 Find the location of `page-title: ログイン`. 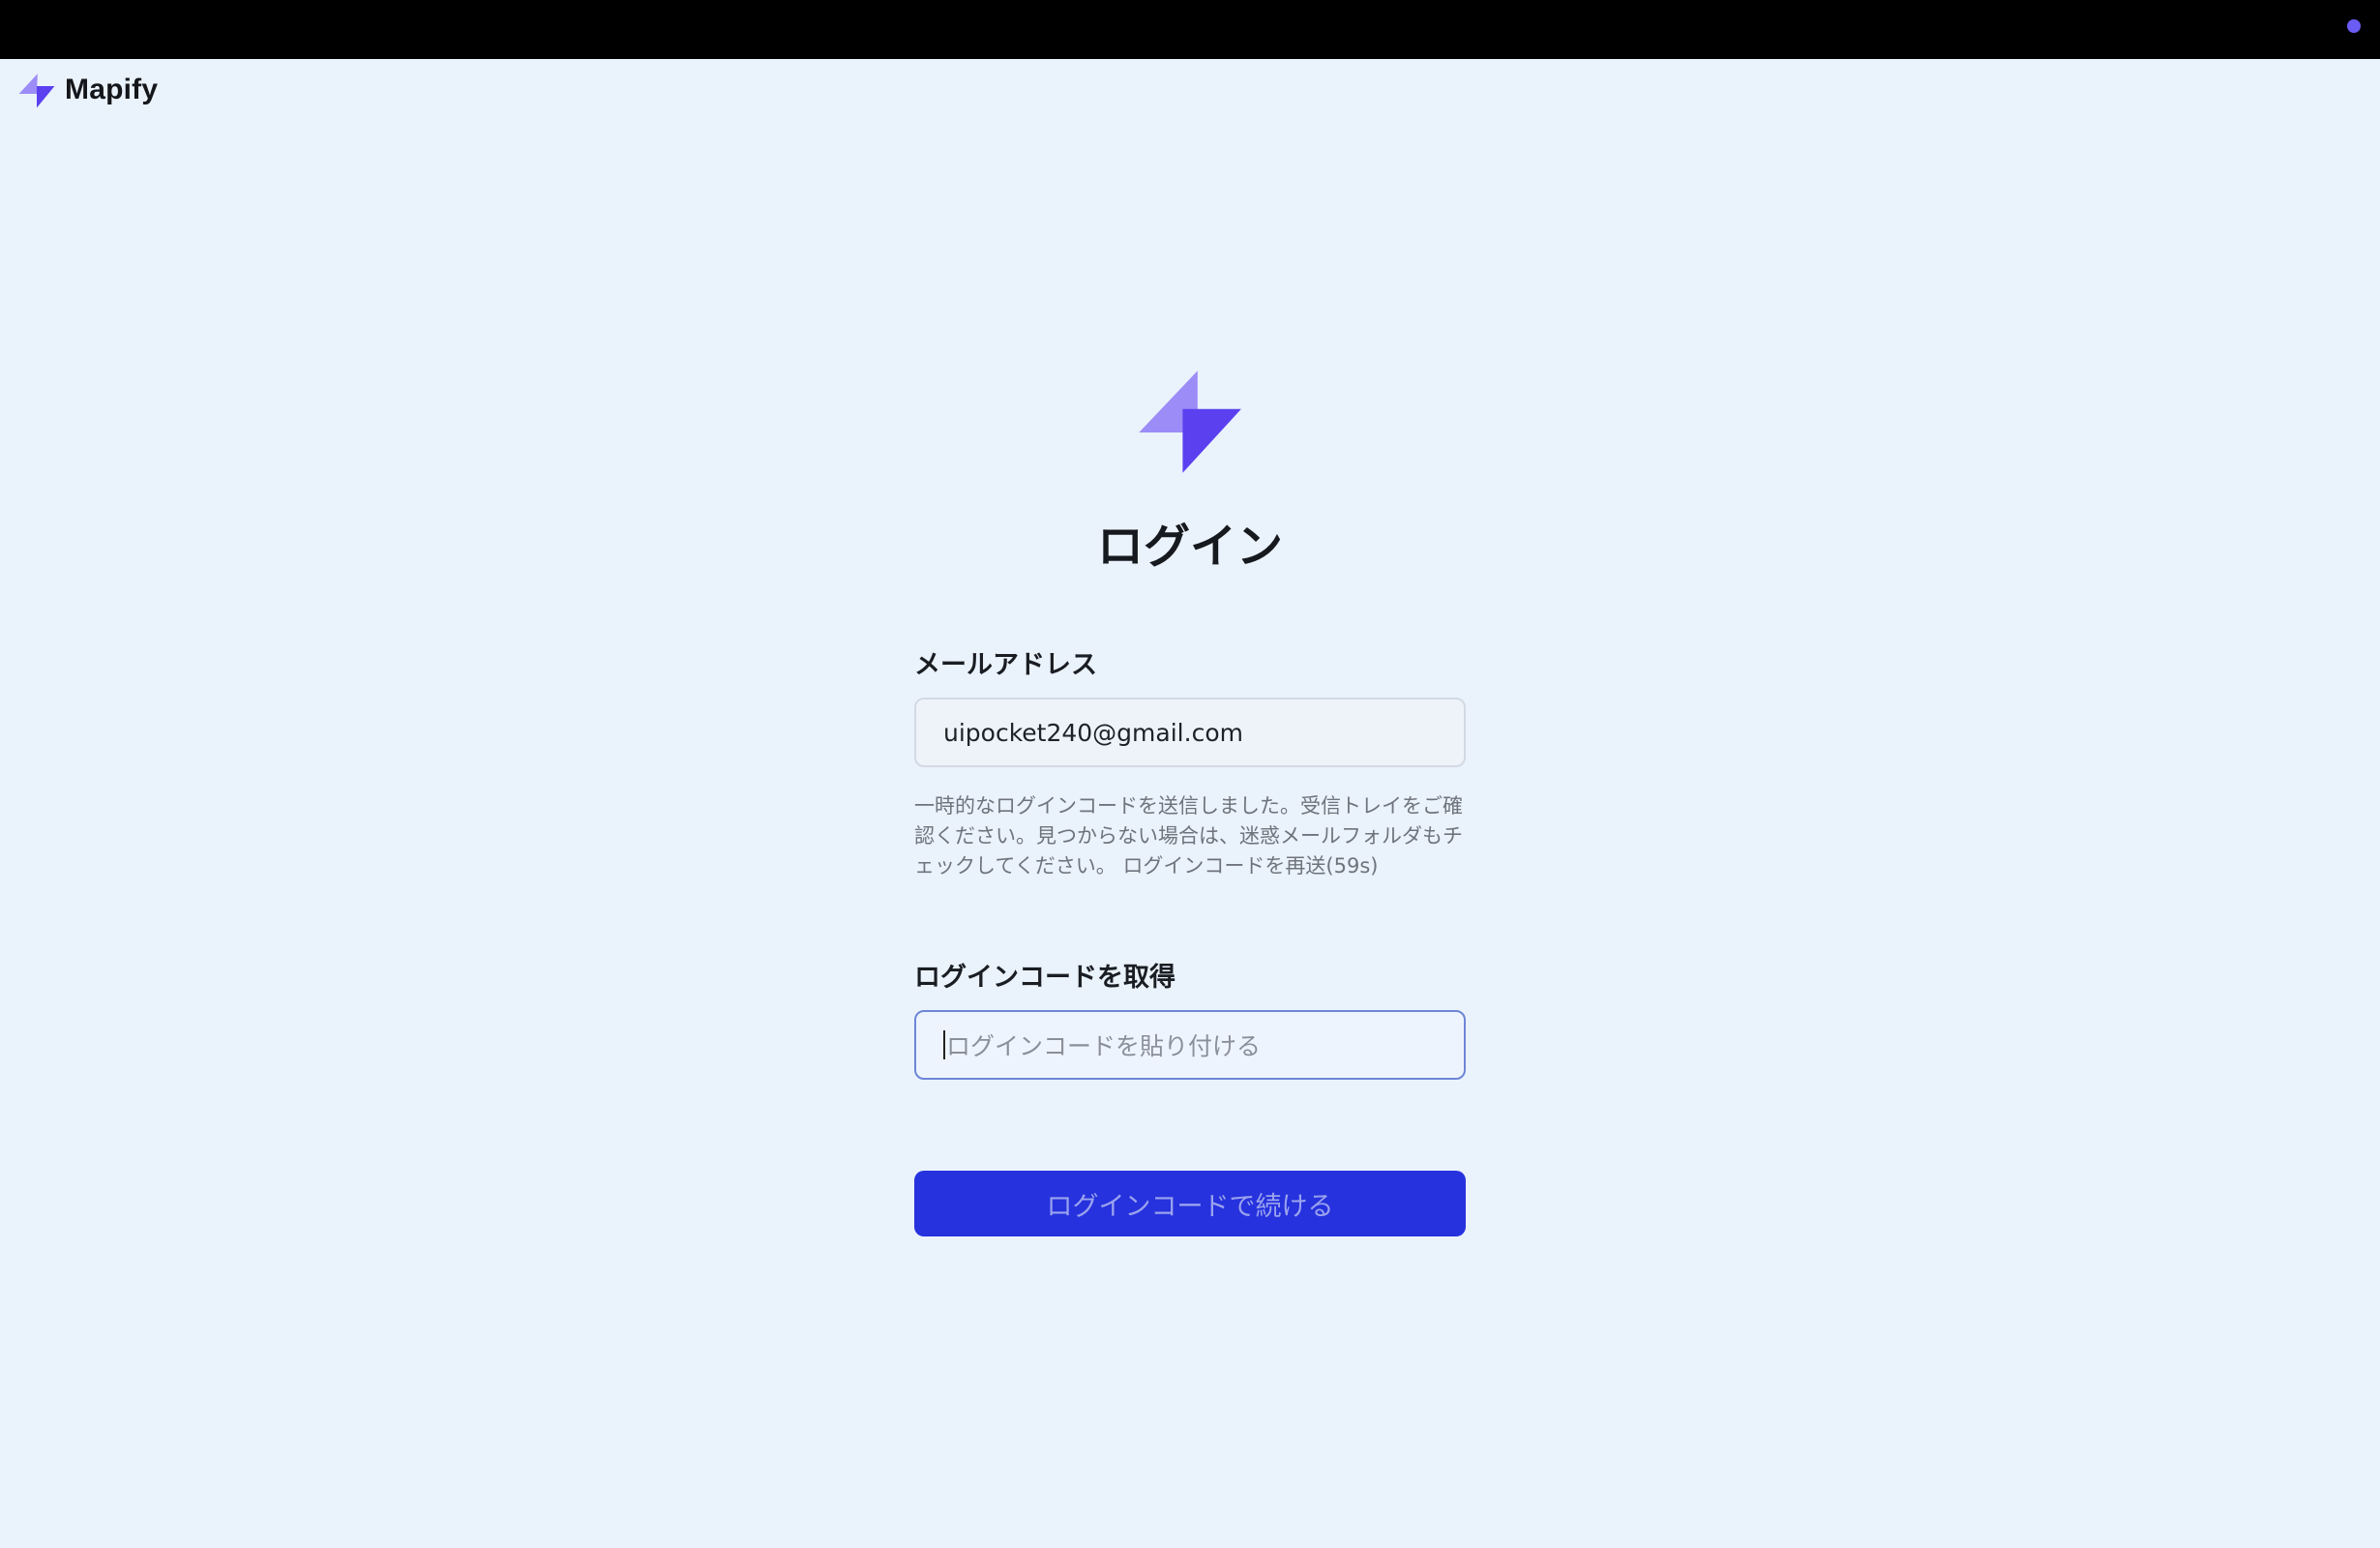

page-title: ログイン is located at coordinates (1190, 547).